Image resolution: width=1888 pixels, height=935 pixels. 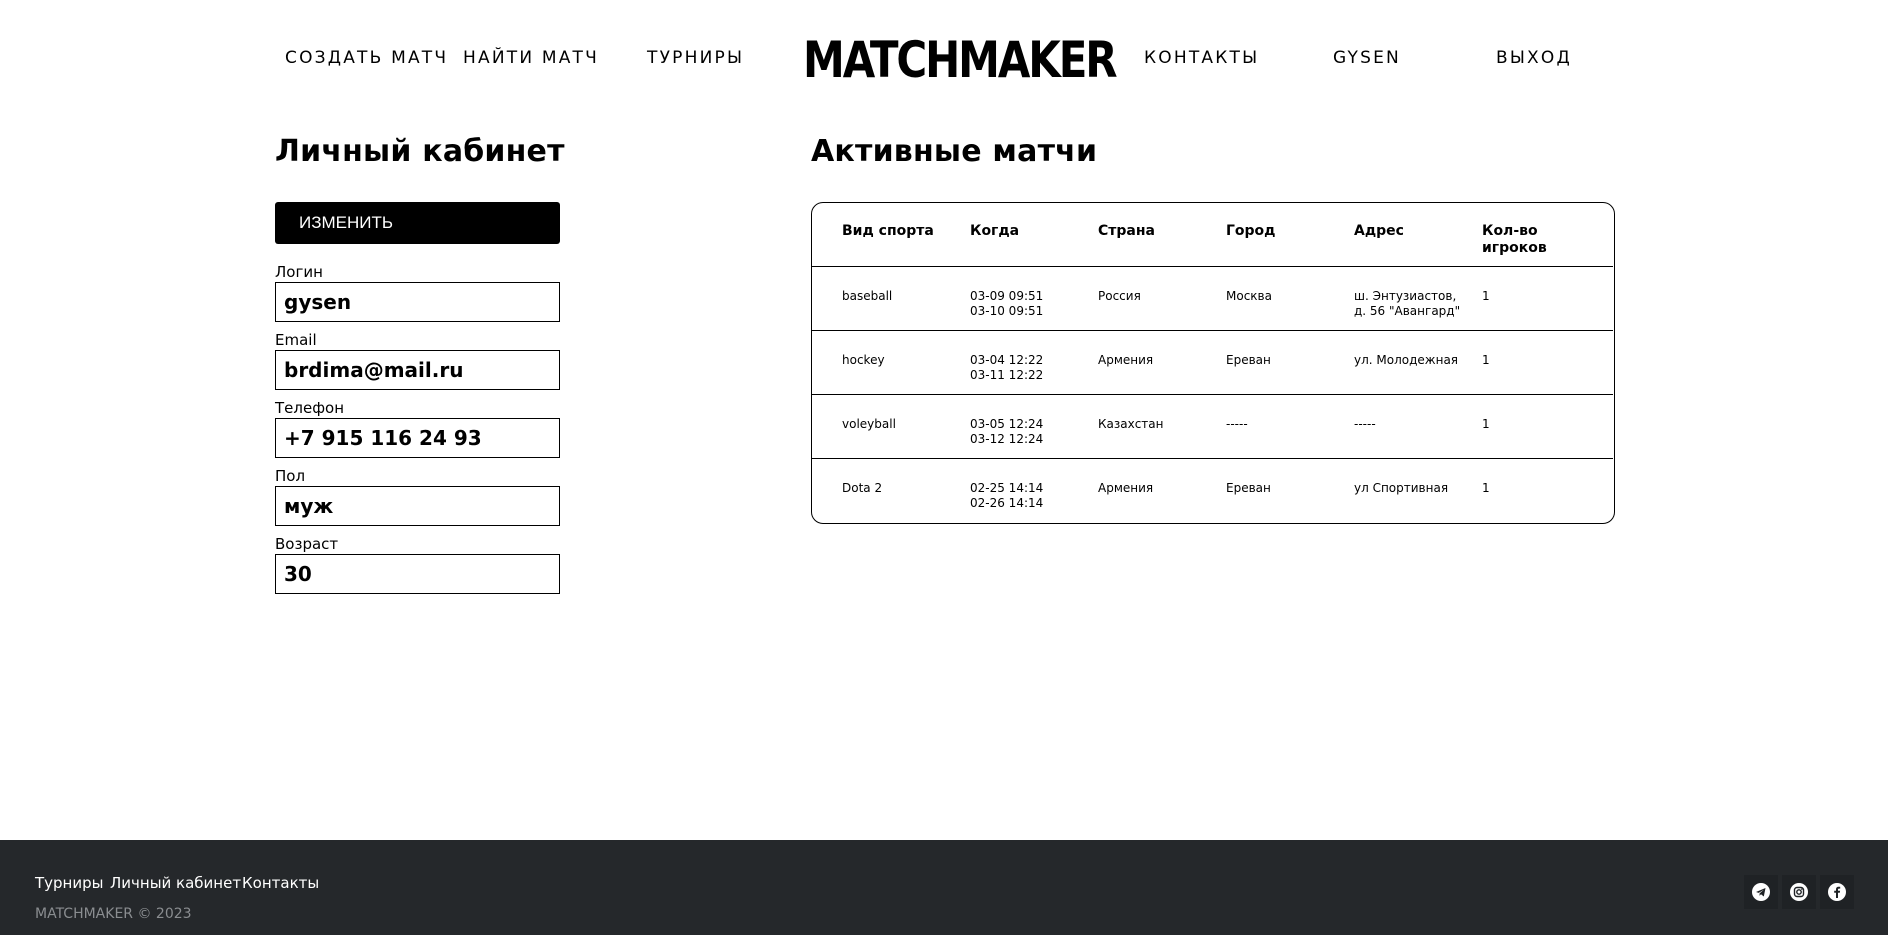 I want to click on site-logo: MATCHMAKER, so click(x=960, y=60).